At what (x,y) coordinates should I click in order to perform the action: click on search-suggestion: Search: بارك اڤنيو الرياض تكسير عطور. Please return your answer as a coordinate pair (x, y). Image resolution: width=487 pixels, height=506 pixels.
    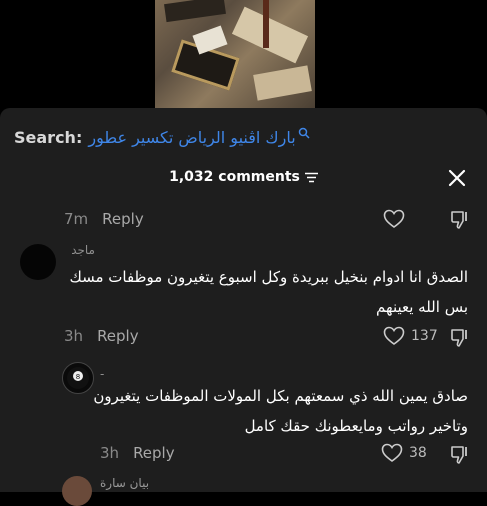
    Looking at the image, I should click on (162, 137).